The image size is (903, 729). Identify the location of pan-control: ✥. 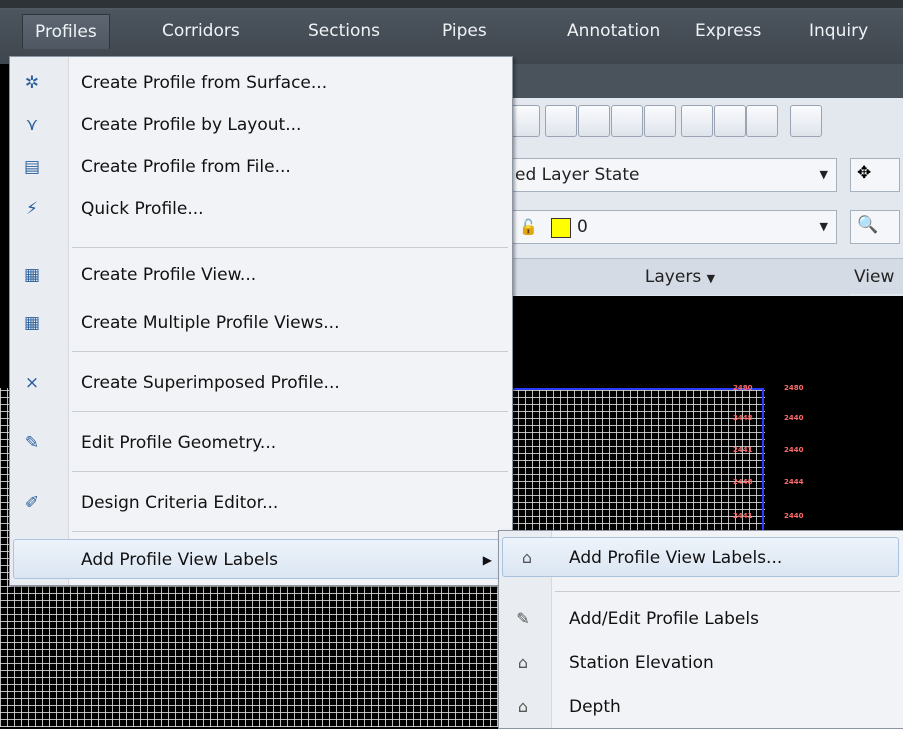
(875, 175).